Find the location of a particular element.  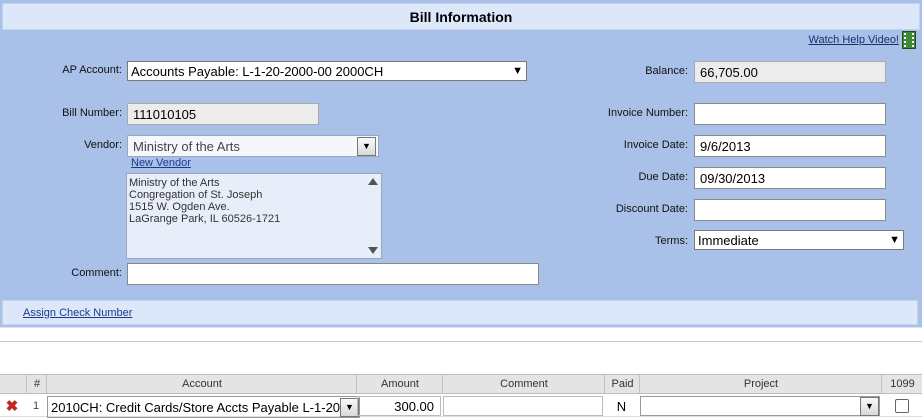

column-header-1099: 1099 is located at coordinates (901, 384).